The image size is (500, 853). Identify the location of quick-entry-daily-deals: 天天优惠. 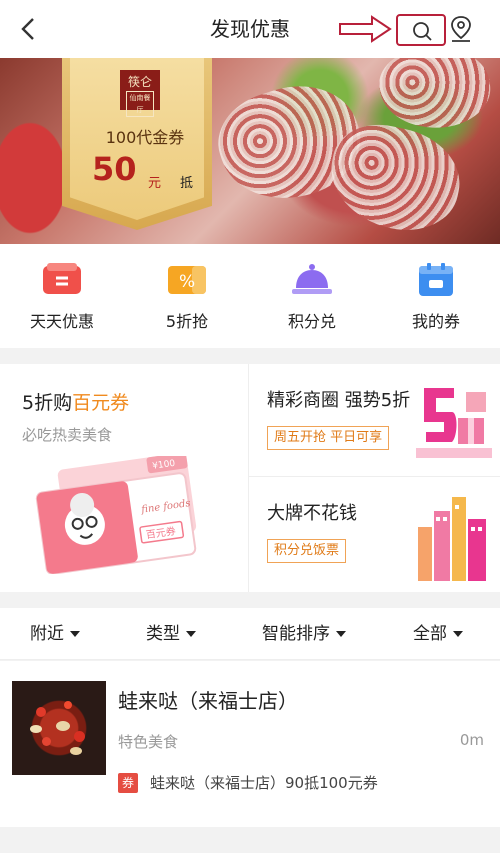
(62, 302).